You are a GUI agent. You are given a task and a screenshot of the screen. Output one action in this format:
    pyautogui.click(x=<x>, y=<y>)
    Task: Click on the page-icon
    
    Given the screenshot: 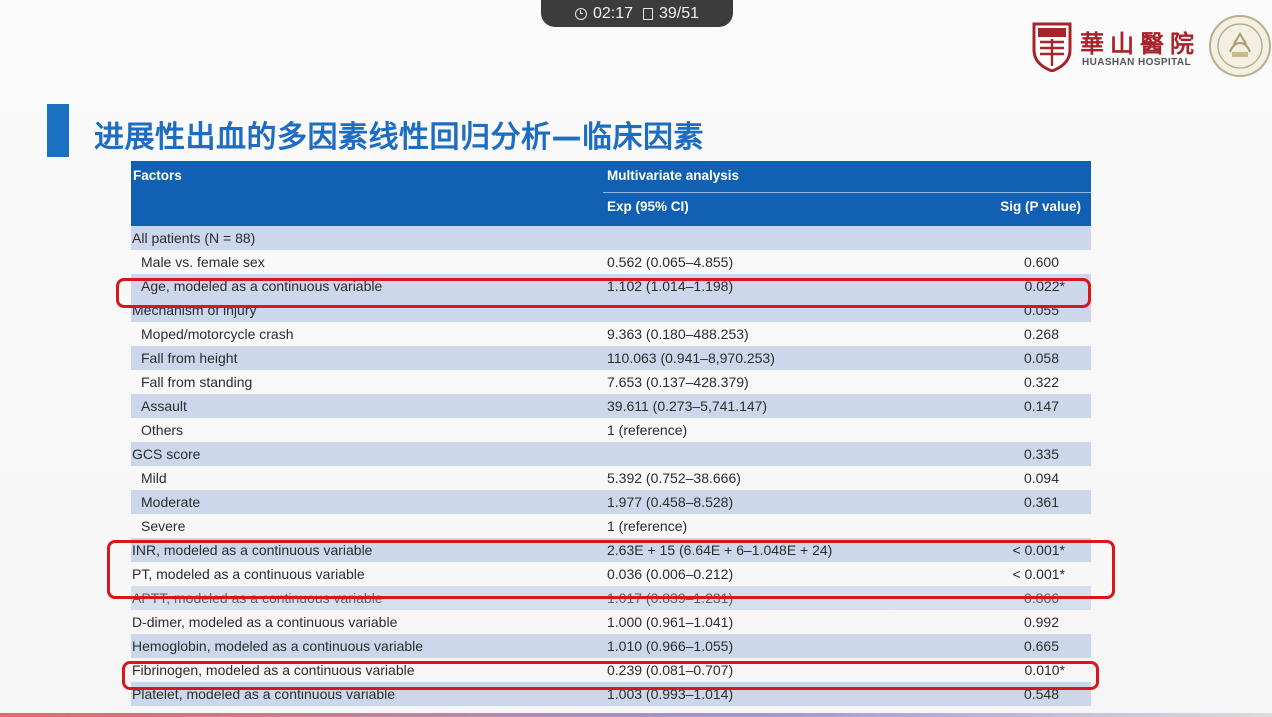 What is the action you would take?
    pyautogui.click(x=648, y=13)
    